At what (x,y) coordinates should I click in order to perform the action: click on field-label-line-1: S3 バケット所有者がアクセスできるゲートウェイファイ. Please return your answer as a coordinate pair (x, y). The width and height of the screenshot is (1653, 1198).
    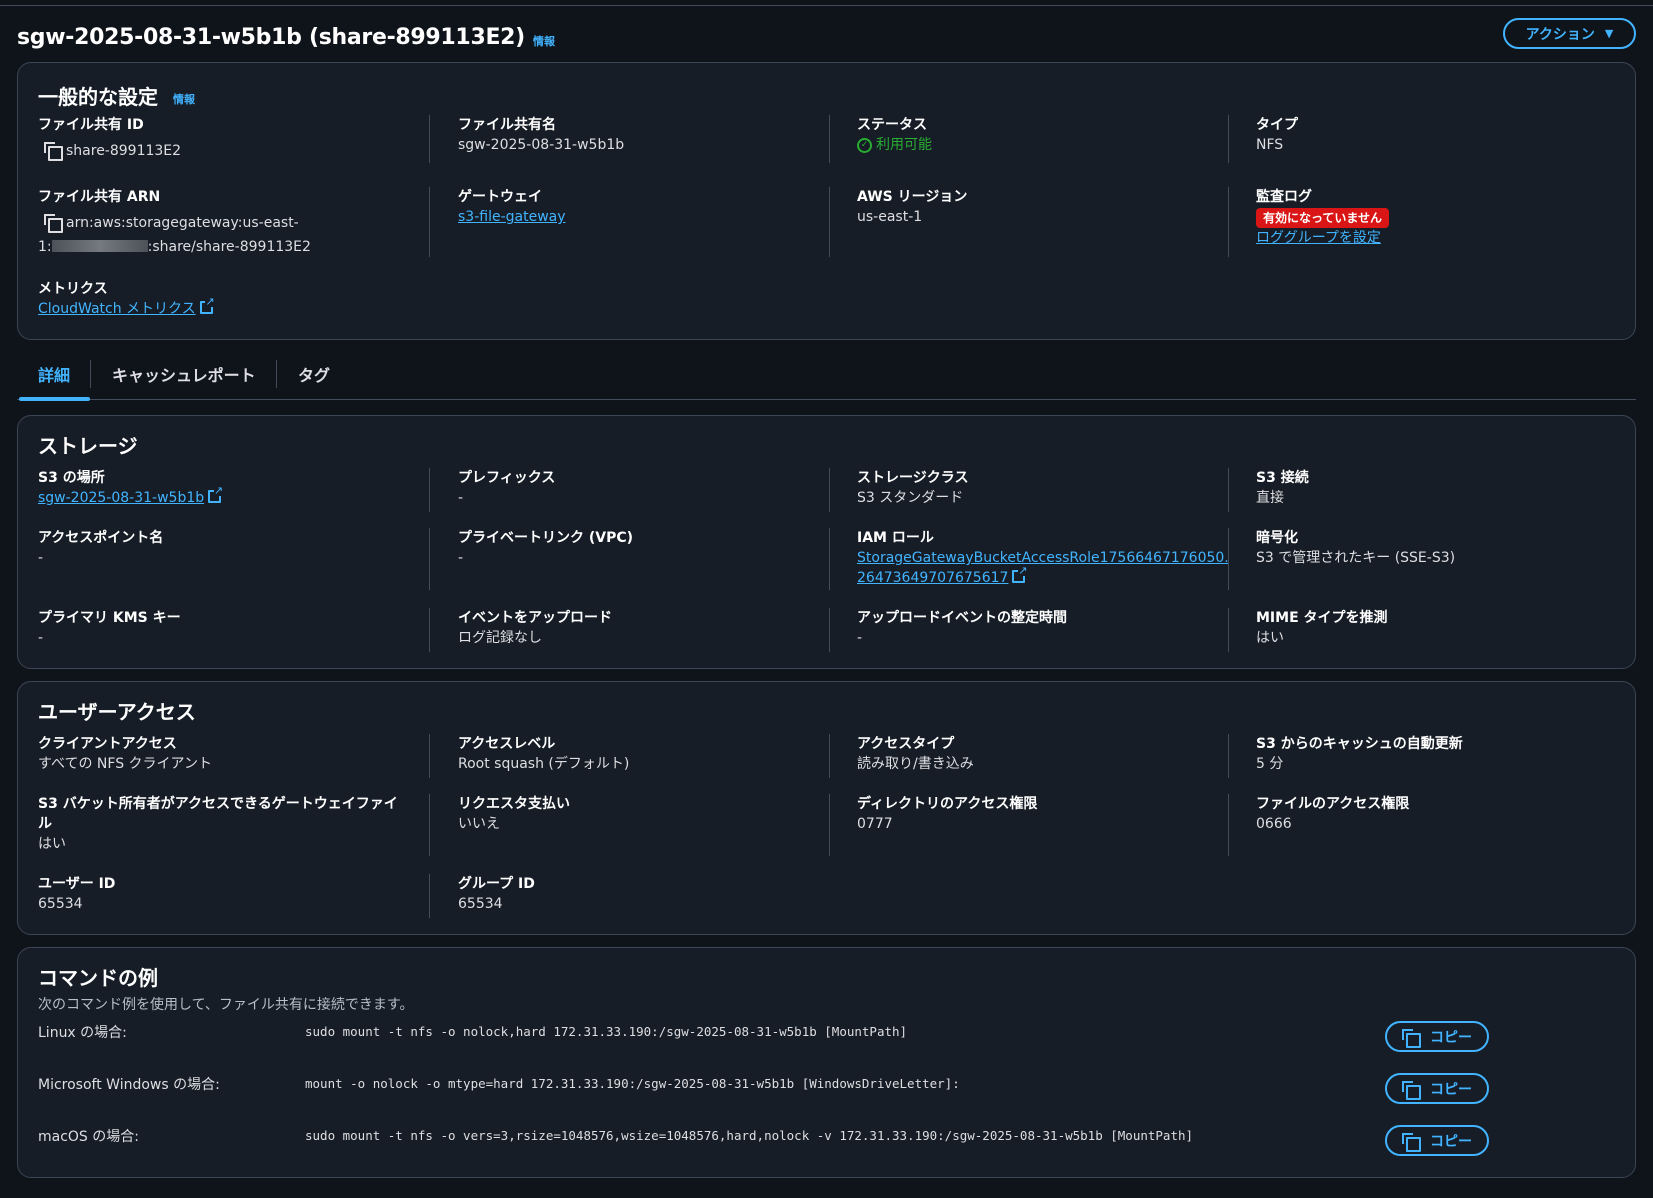
    Looking at the image, I should click on (218, 804).